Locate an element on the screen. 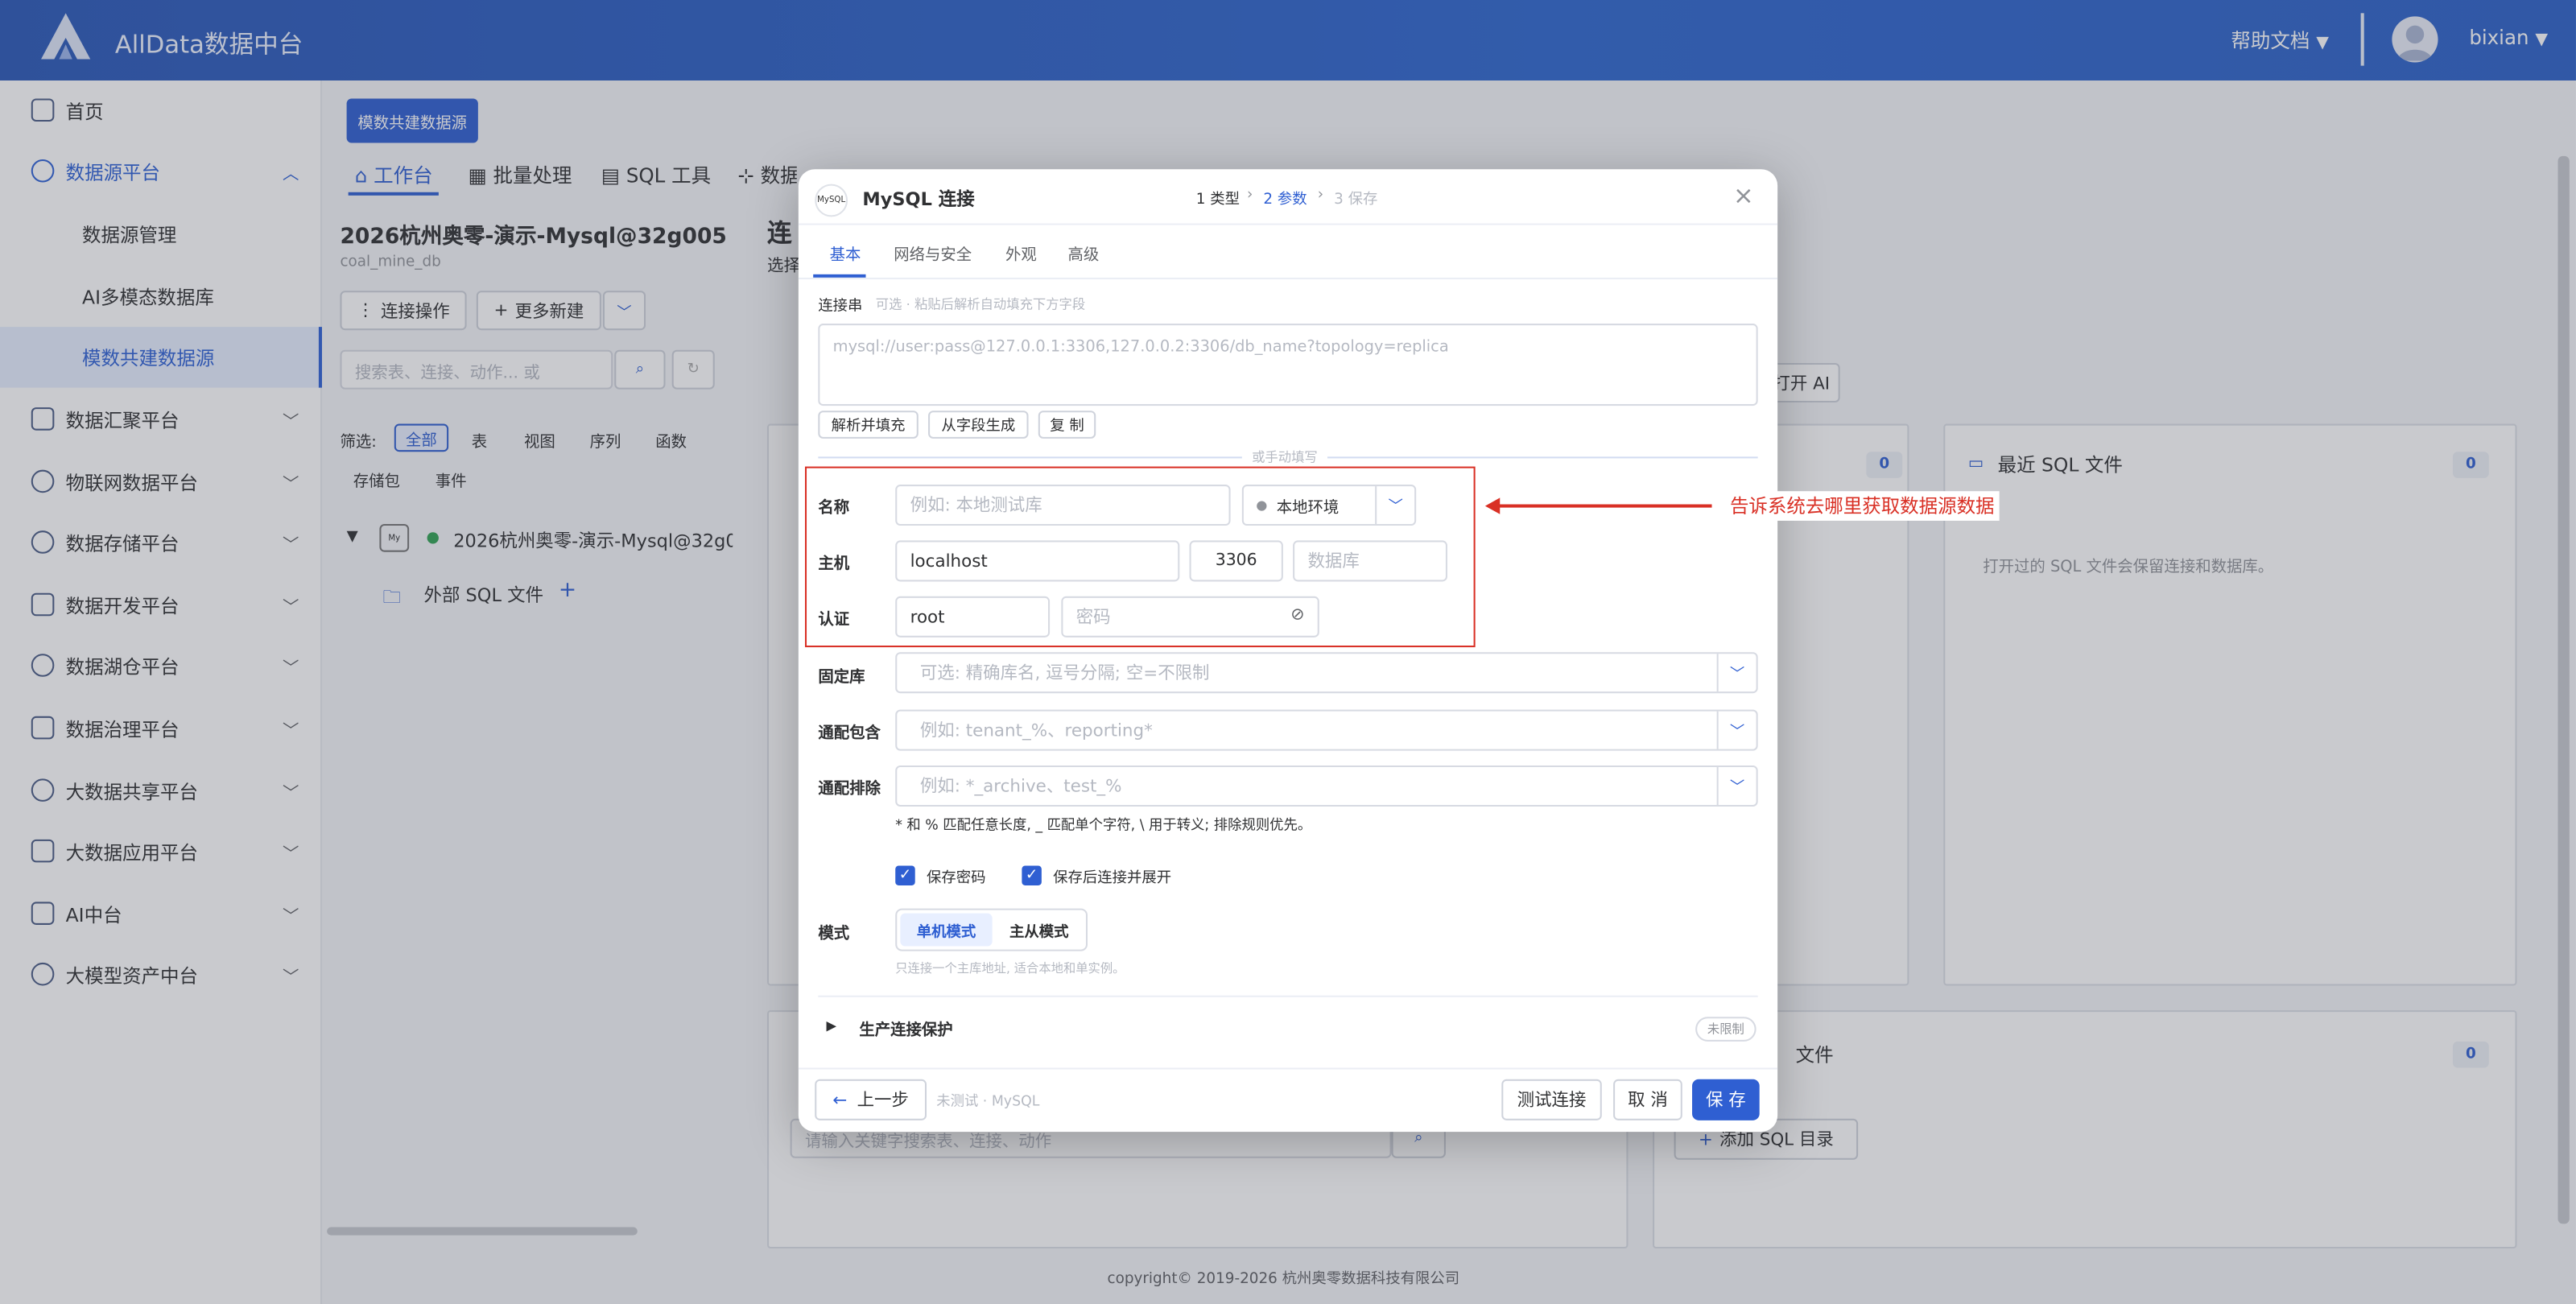 The height and width of the screenshot is (1304, 2576). arrow-left-icon: ← is located at coordinates (840, 1100).